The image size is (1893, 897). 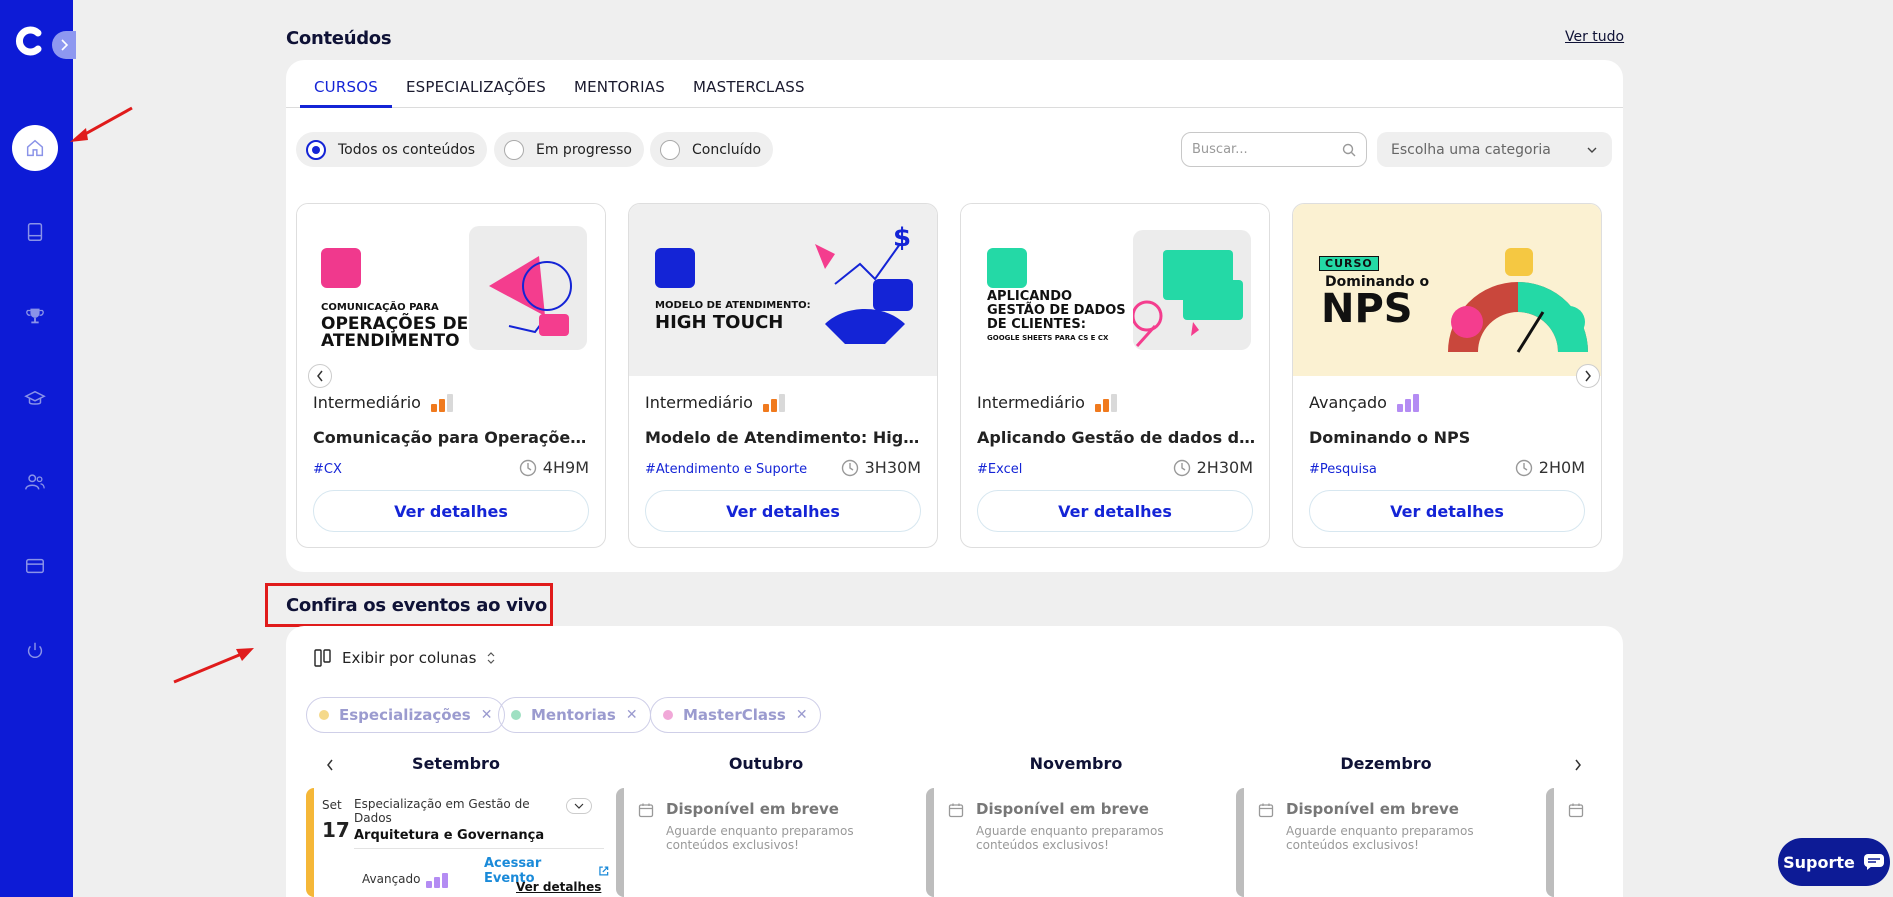 What do you see at coordinates (749, 84) in the screenshot?
I see `tab-masterclass: MASTERCLASS` at bounding box center [749, 84].